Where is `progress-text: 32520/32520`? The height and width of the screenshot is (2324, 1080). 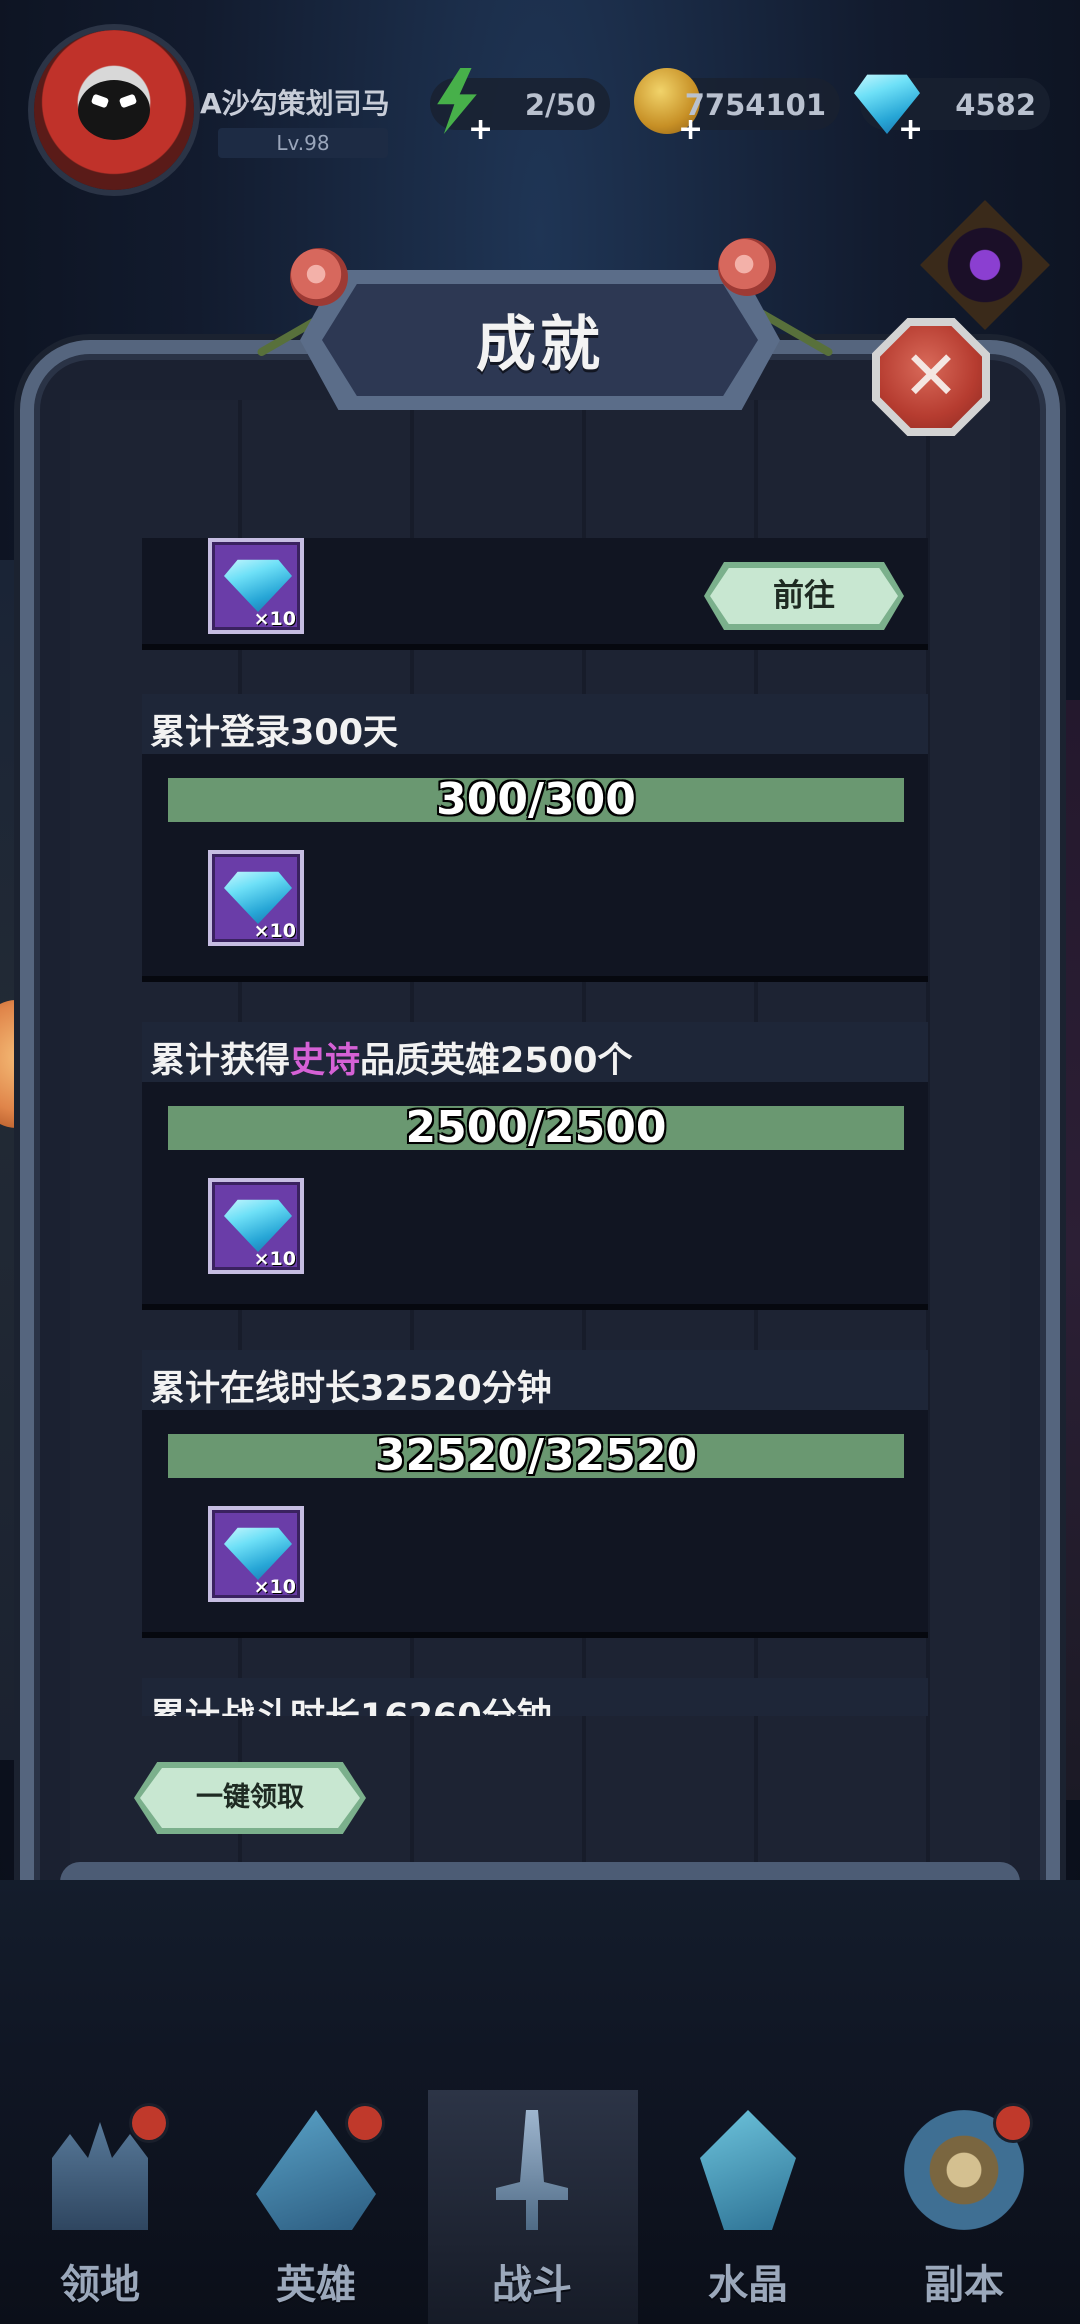 progress-text: 32520/32520 is located at coordinates (536, 1455).